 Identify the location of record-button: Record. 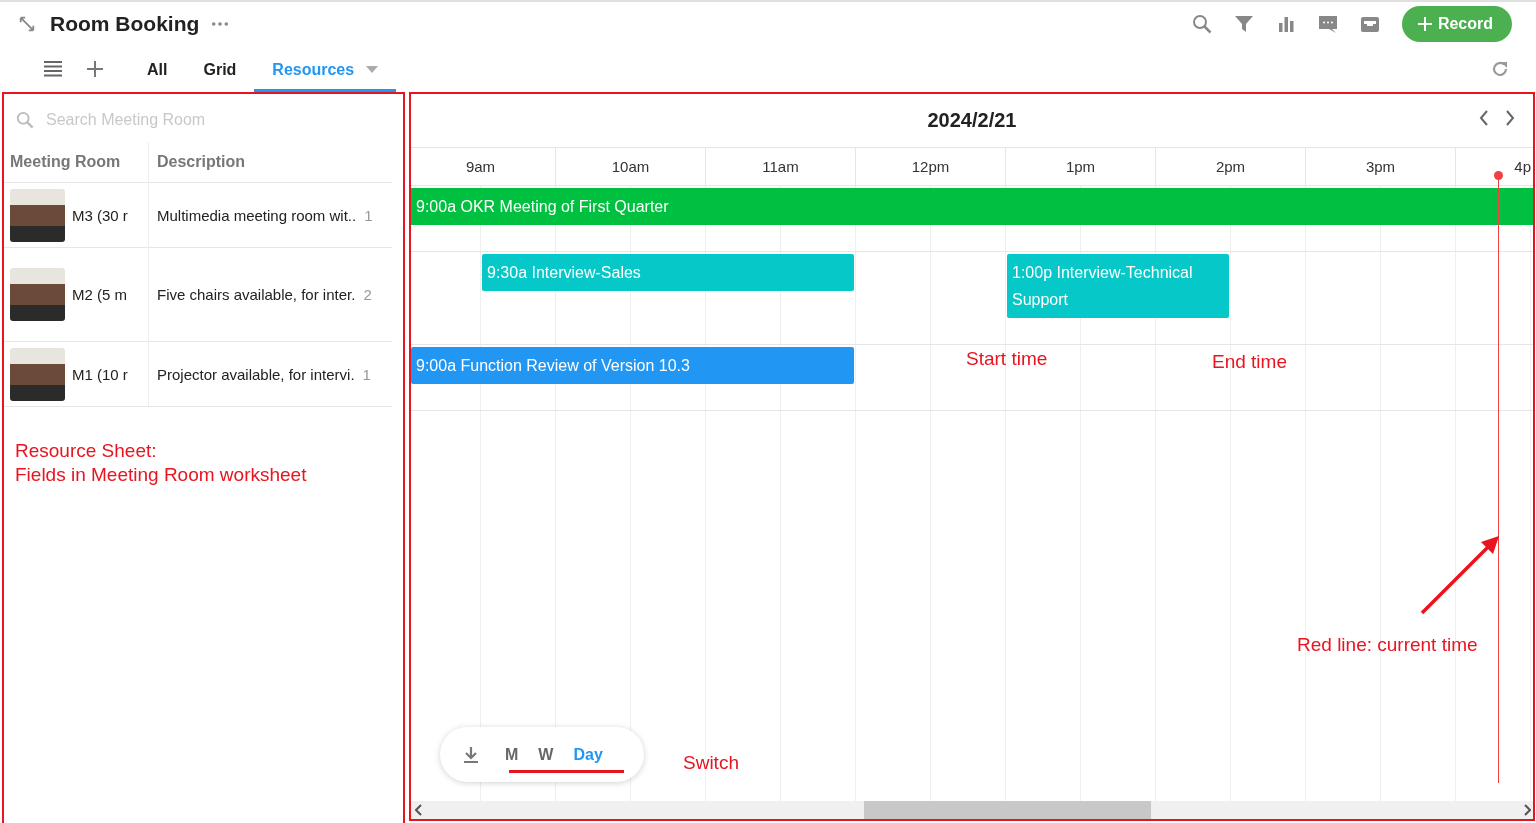
(1456, 23).